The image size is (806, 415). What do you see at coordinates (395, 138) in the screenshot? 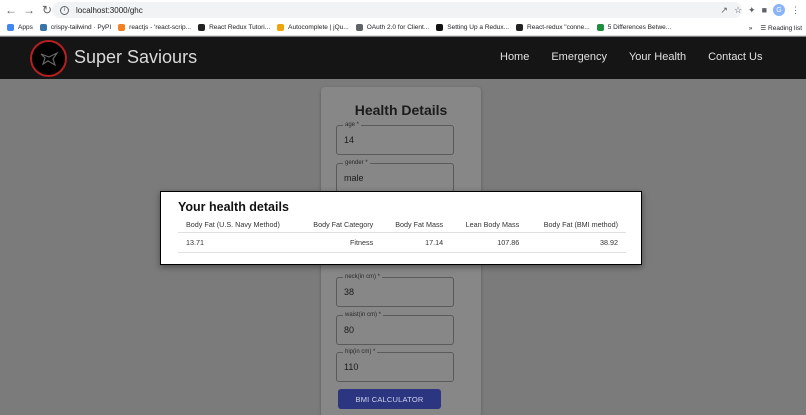
I see `age-field: age * 14` at bounding box center [395, 138].